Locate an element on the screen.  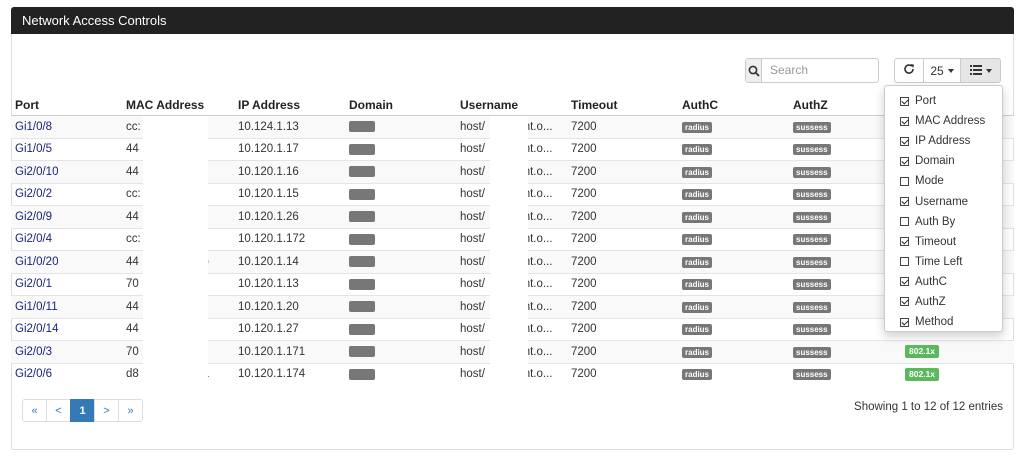
refresh-button is located at coordinates (909, 70).